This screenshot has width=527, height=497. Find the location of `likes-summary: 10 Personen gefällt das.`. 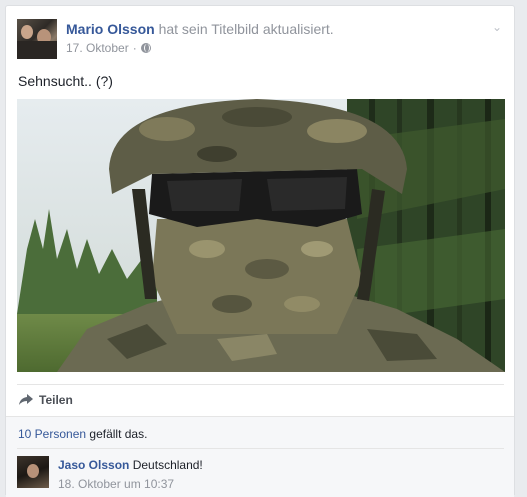

likes-summary: 10 Personen gefällt das. is located at coordinates (82, 434).